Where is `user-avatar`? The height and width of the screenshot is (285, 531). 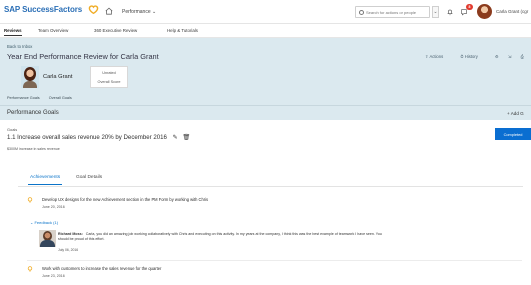
user-avatar is located at coordinates (484, 11).